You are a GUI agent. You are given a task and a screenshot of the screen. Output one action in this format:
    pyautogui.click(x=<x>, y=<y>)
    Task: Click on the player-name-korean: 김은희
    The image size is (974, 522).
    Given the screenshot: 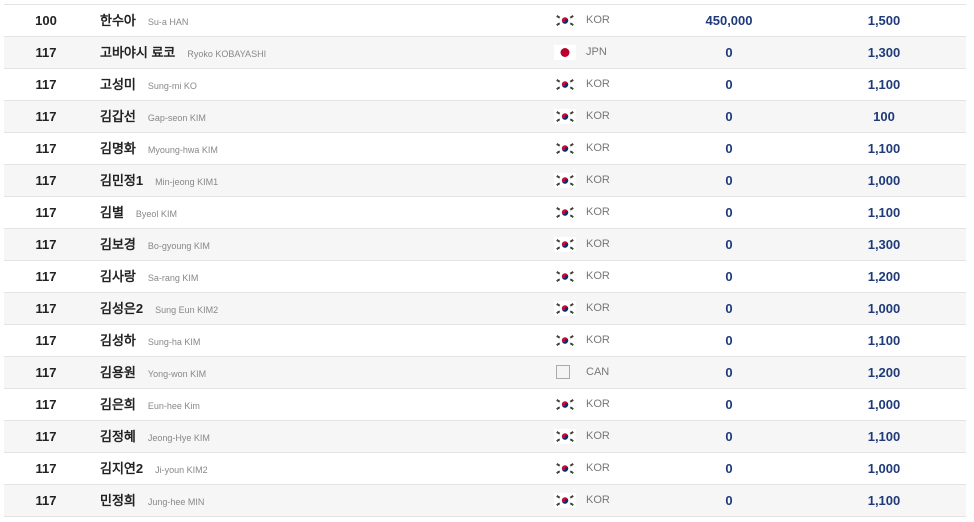 What is the action you would take?
    pyautogui.click(x=118, y=404)
    